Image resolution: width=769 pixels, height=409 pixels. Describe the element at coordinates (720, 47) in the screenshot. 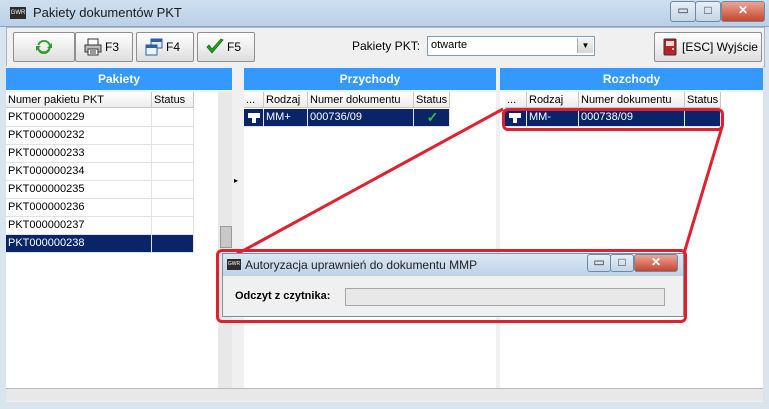

I see `exit-button-label: [ESC] Wyjście` at that location.